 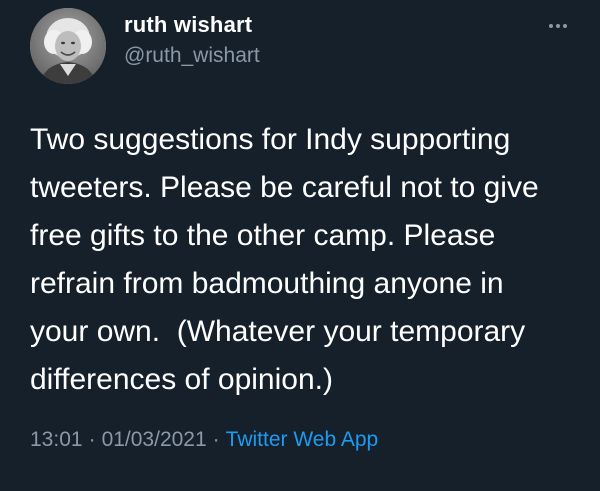 I want to click on tweet-source-link: Twitter Web App, so click(x=302, y=439).